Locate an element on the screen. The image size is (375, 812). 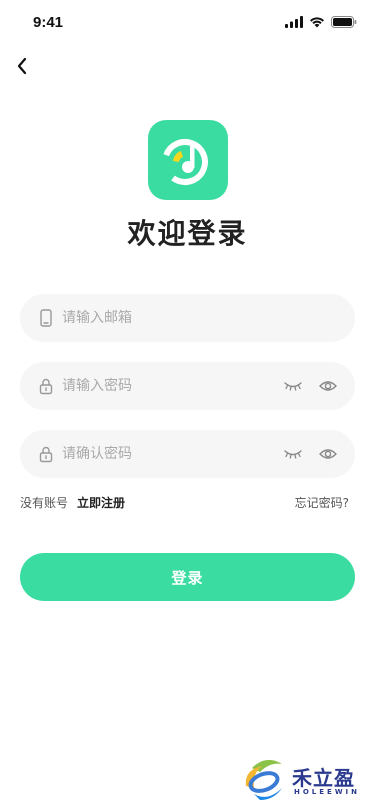
no-account-text: 没有账号 is located at coordinates (44, 503).